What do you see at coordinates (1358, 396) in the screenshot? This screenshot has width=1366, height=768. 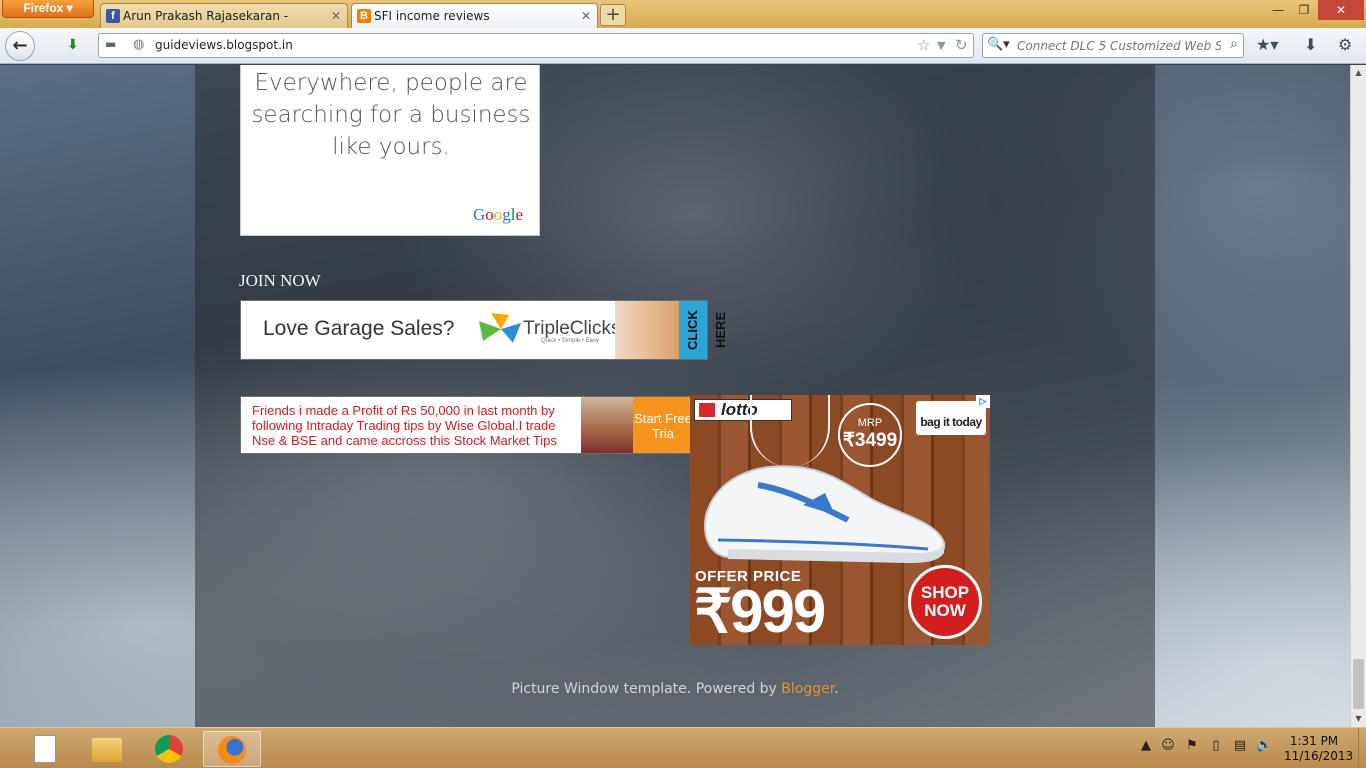 I see `vertical-scrollbar: ▲ ▼` at bounding box center [1358, 396].